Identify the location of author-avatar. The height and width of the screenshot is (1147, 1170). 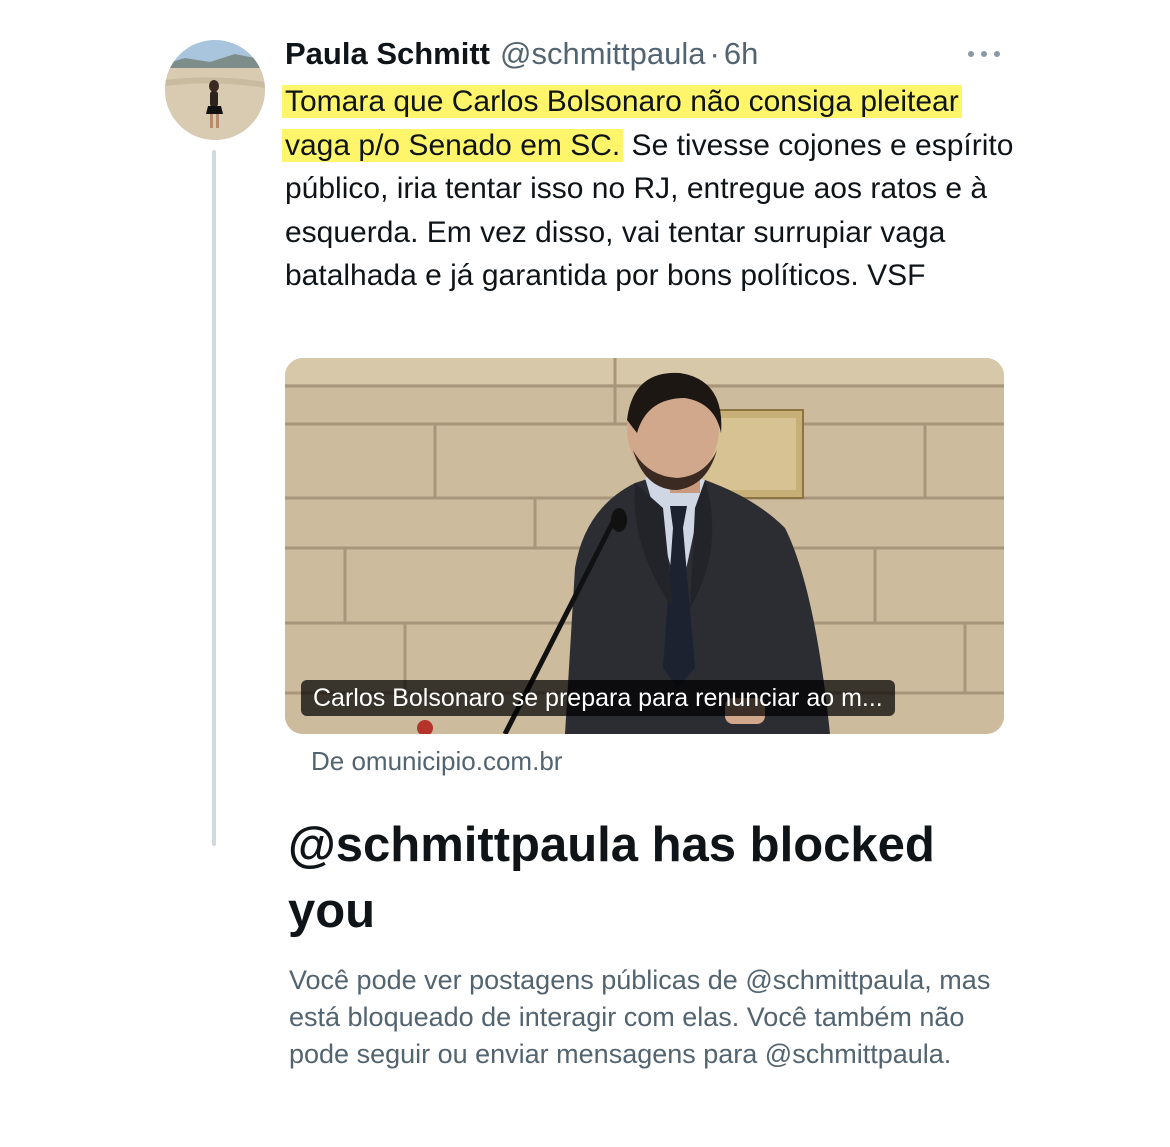
(215, 90).